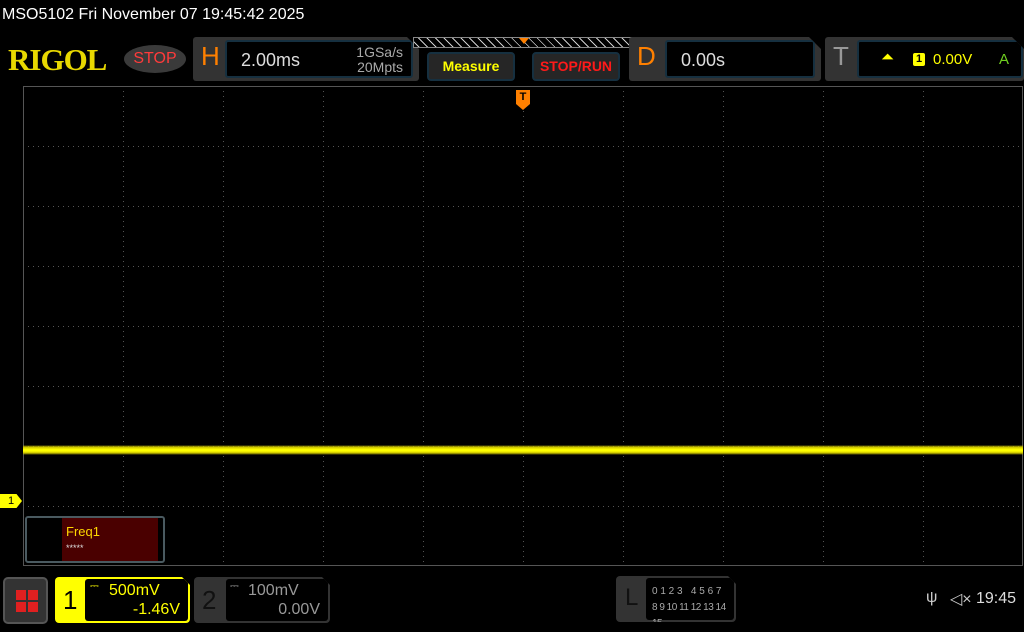 The image size is (1024, 632). I want to click on delay-value: 0.00s, so click(703, 60).